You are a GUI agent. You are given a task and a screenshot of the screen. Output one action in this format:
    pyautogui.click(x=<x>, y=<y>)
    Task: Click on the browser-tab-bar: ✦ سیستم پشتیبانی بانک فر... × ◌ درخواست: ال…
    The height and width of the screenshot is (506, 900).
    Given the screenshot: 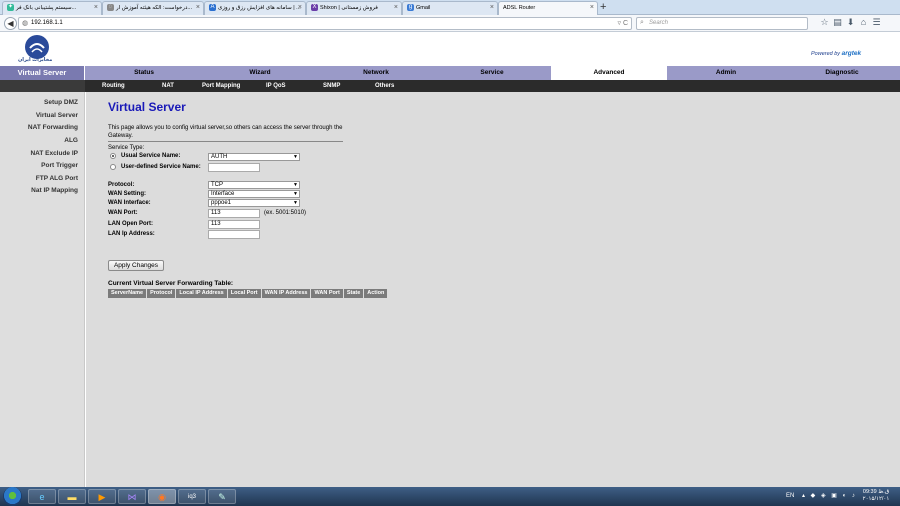 What is the action you would take?
    pyautogui.click(x=450, y=7)
    